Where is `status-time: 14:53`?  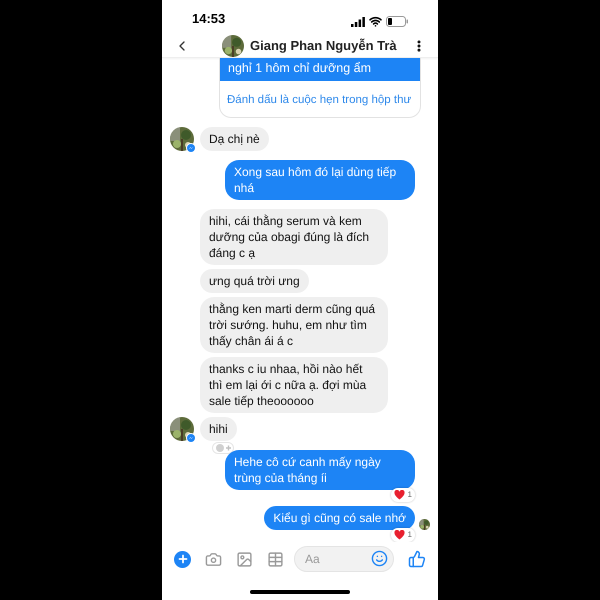
status-time: 14:53 is located at coordinates (209, 19).